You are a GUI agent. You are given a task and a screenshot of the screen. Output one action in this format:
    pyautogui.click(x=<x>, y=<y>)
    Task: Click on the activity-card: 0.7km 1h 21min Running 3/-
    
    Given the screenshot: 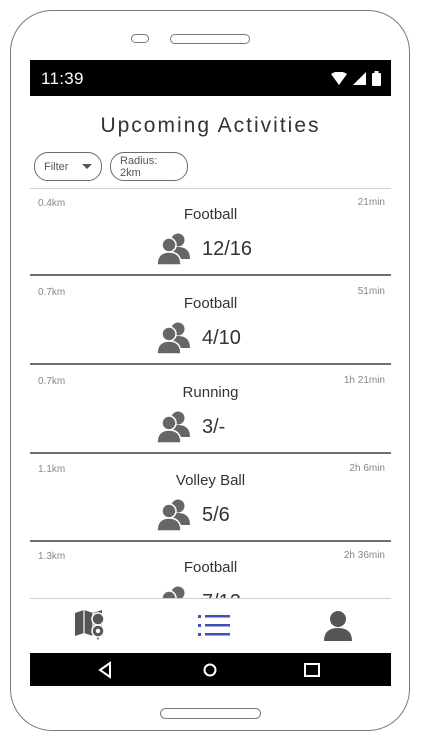 What is the action you would take?
    pyautogui.click(x=210, y=410)
    